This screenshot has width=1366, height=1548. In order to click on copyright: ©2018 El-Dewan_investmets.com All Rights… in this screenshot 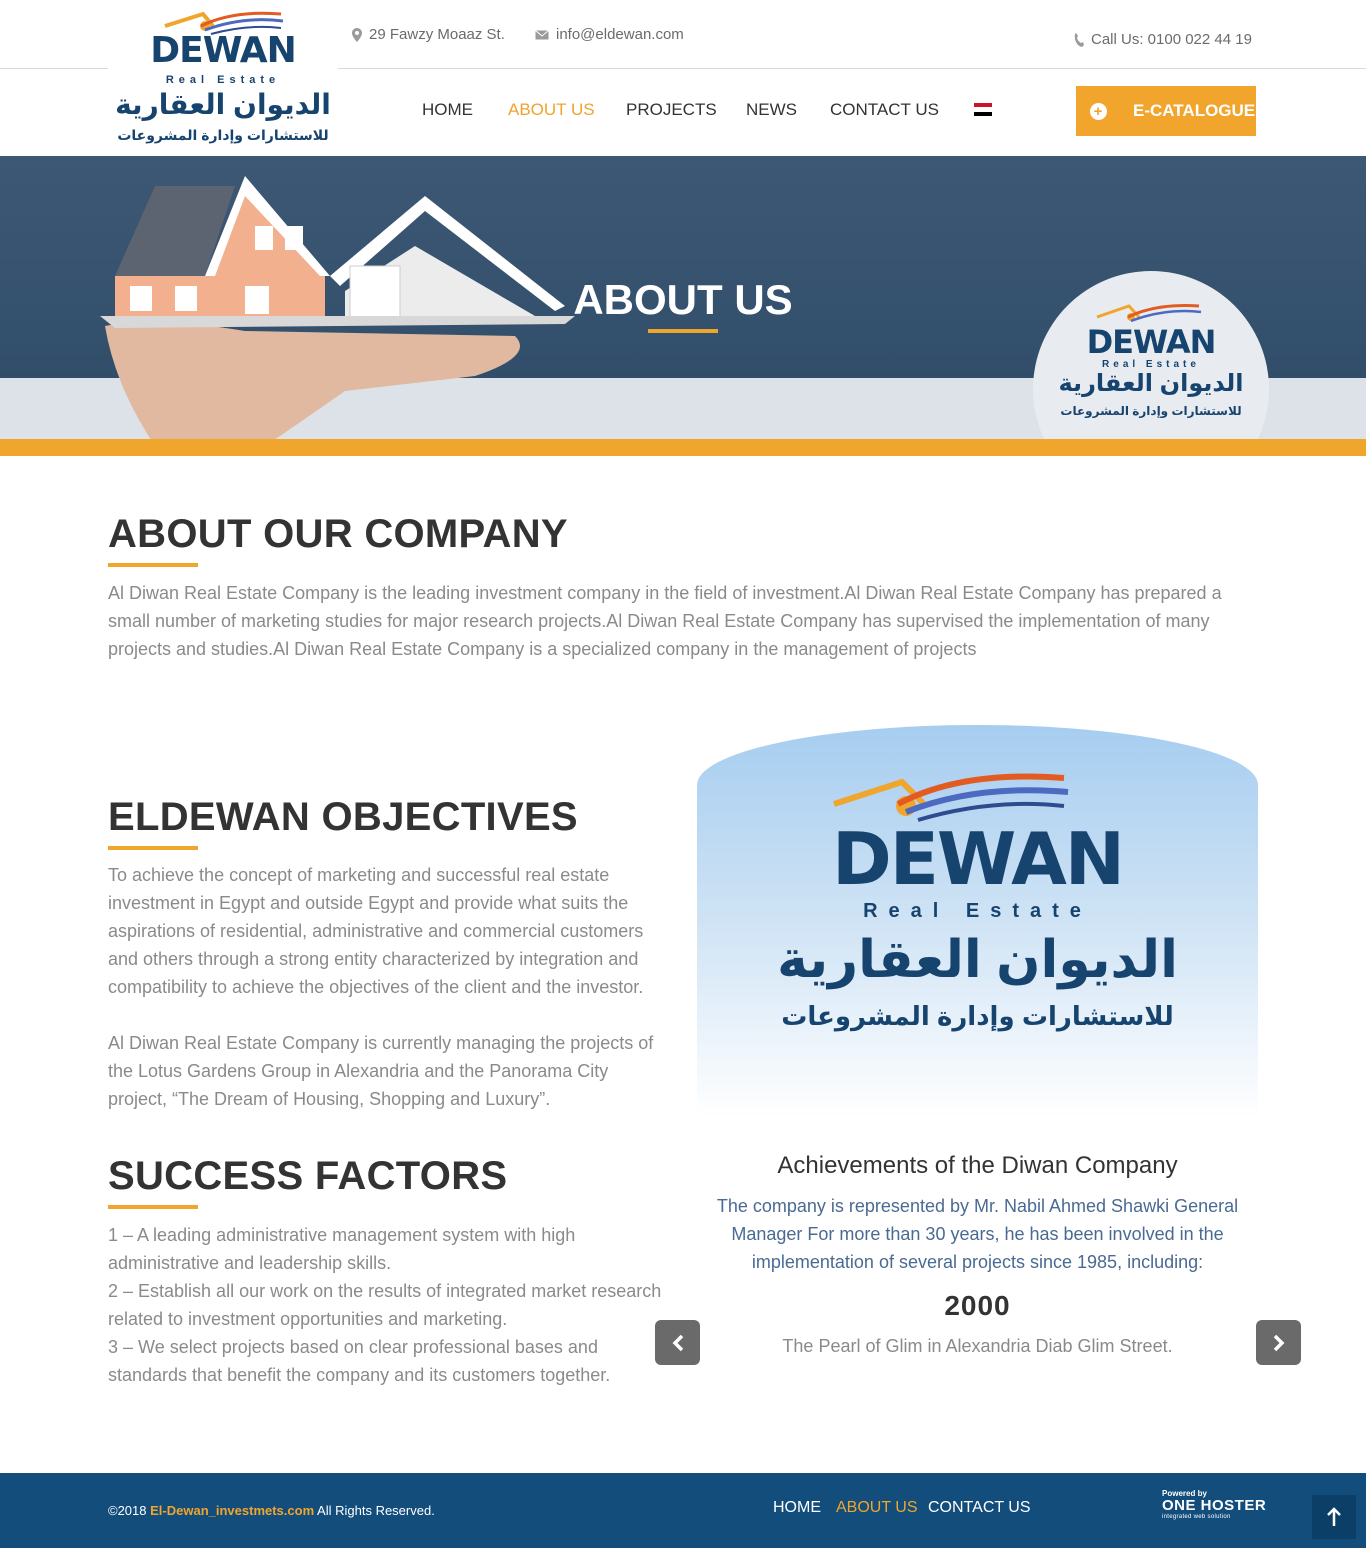, I will do `click(271, 1510)`.